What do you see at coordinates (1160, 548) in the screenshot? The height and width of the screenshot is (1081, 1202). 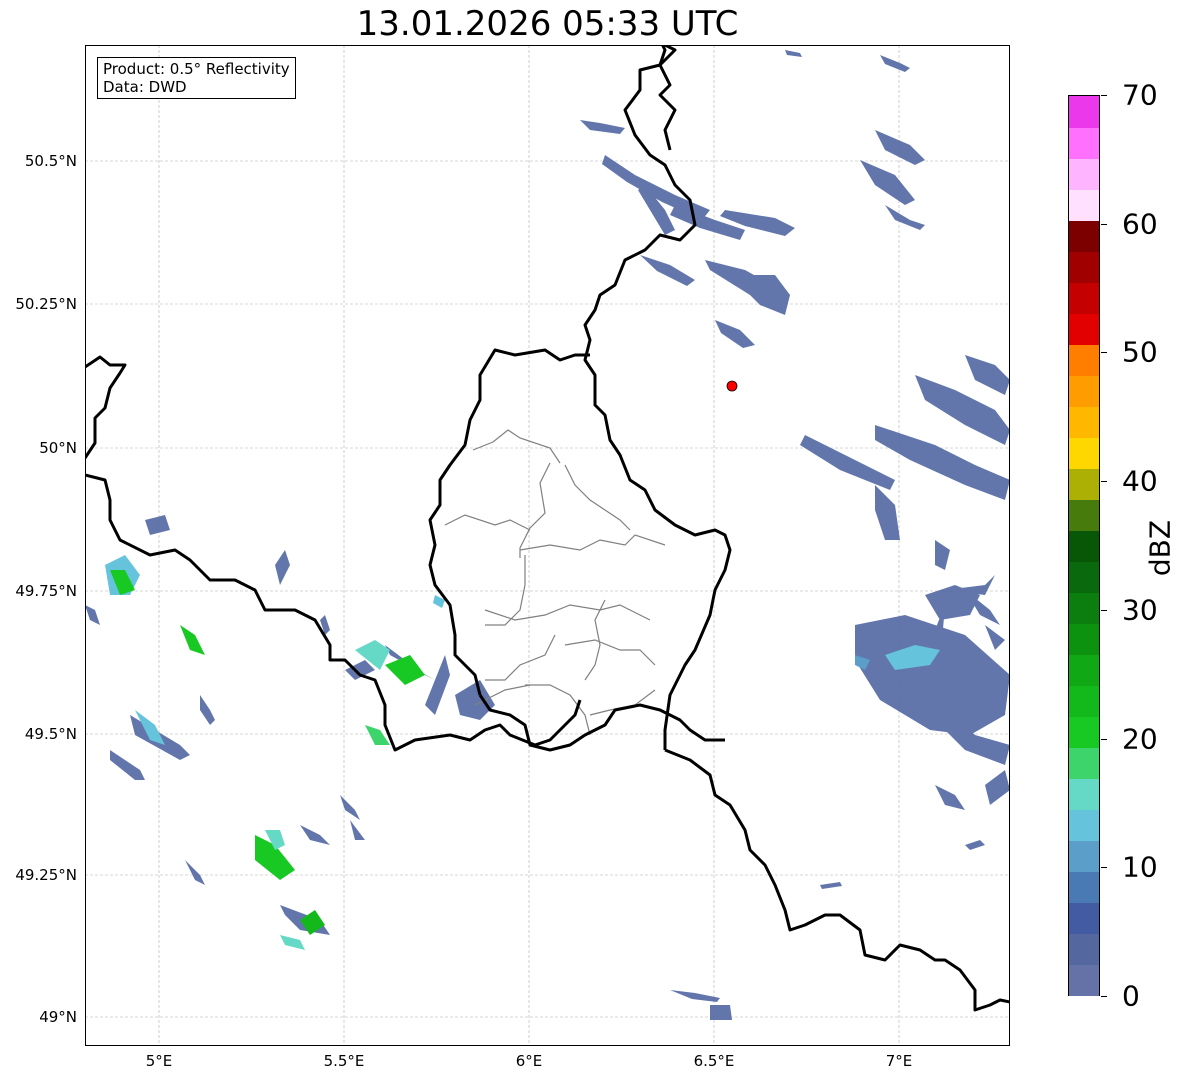 I see `colorbar-unit-label: dBZ` at bounding box center [1160, 548].